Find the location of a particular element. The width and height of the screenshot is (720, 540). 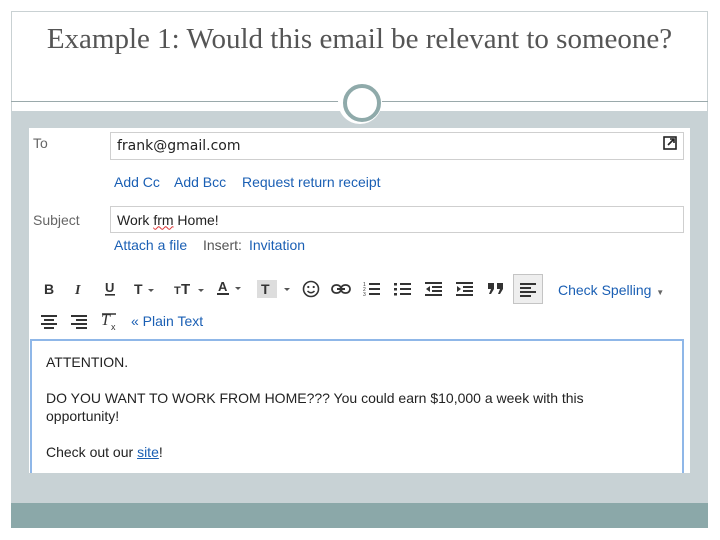

numbered-list-icon: 123 is located at coordinates (372, 289).